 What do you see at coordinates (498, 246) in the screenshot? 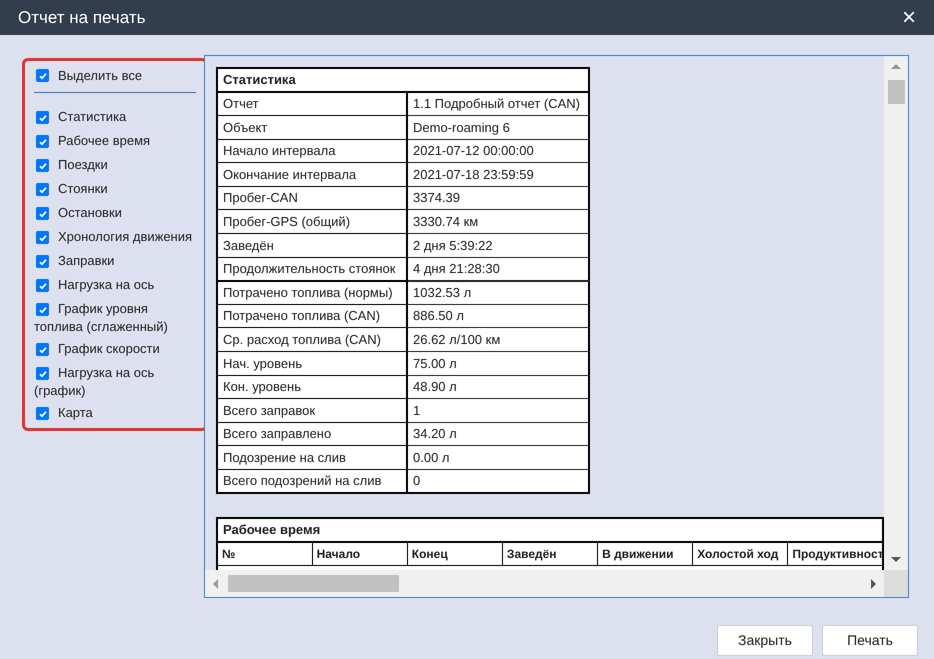
I see `table-cell: 2 дня 5:39:22` at bounding box center [498, 246].